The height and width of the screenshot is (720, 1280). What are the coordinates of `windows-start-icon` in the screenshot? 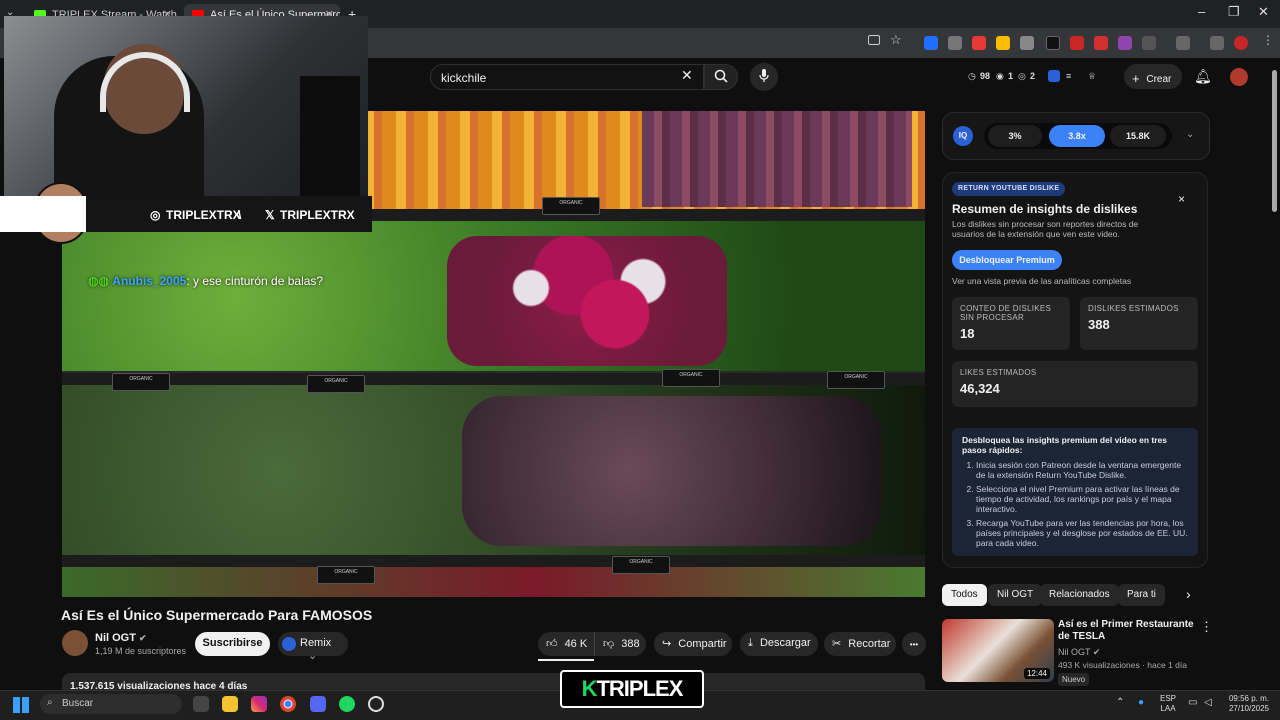 It's located at (21, 705).